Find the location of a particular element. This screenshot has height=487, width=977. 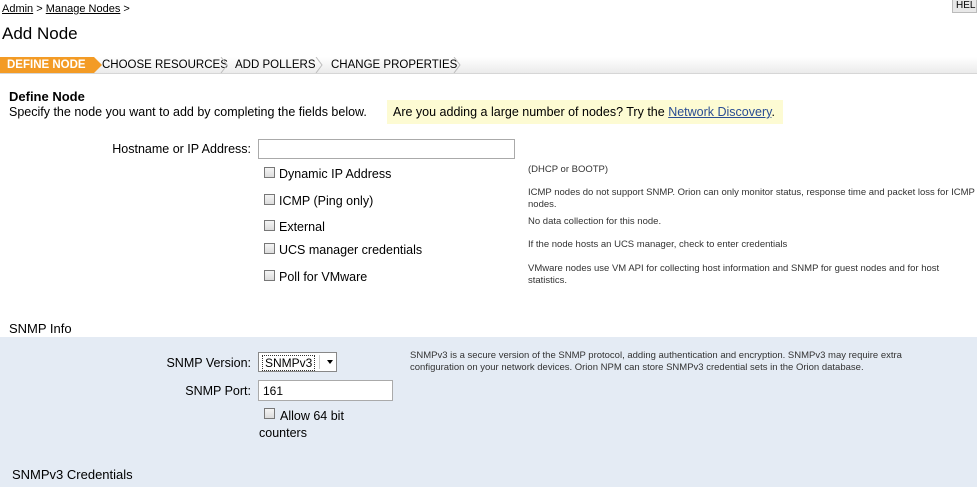

icmp-label: ICMP (Ping only) is located at coordinates (326, 201).